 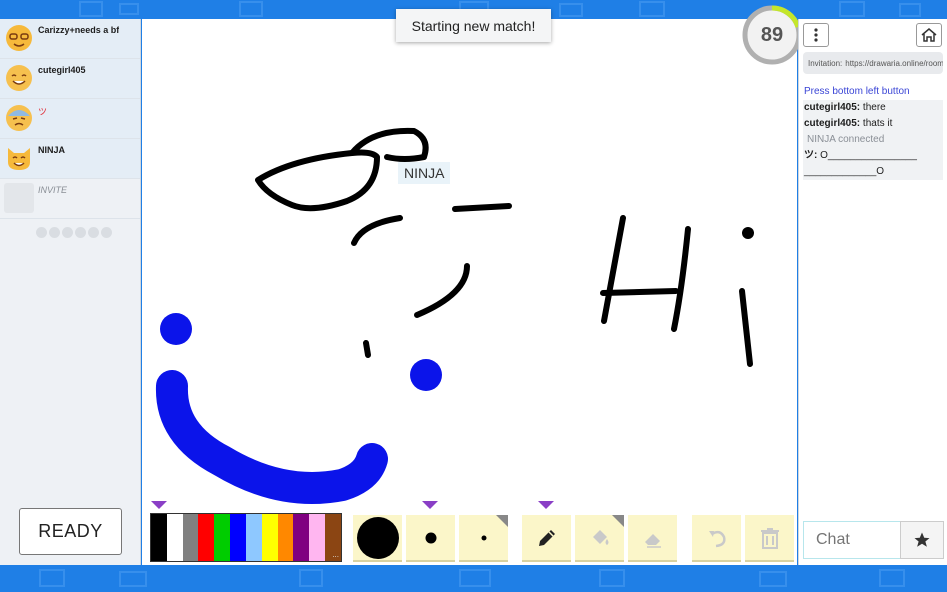 What do you see at coordinates (70, 159) in the screenshot?
I see `player-row: NINJA` at bounding box center [70, 159].